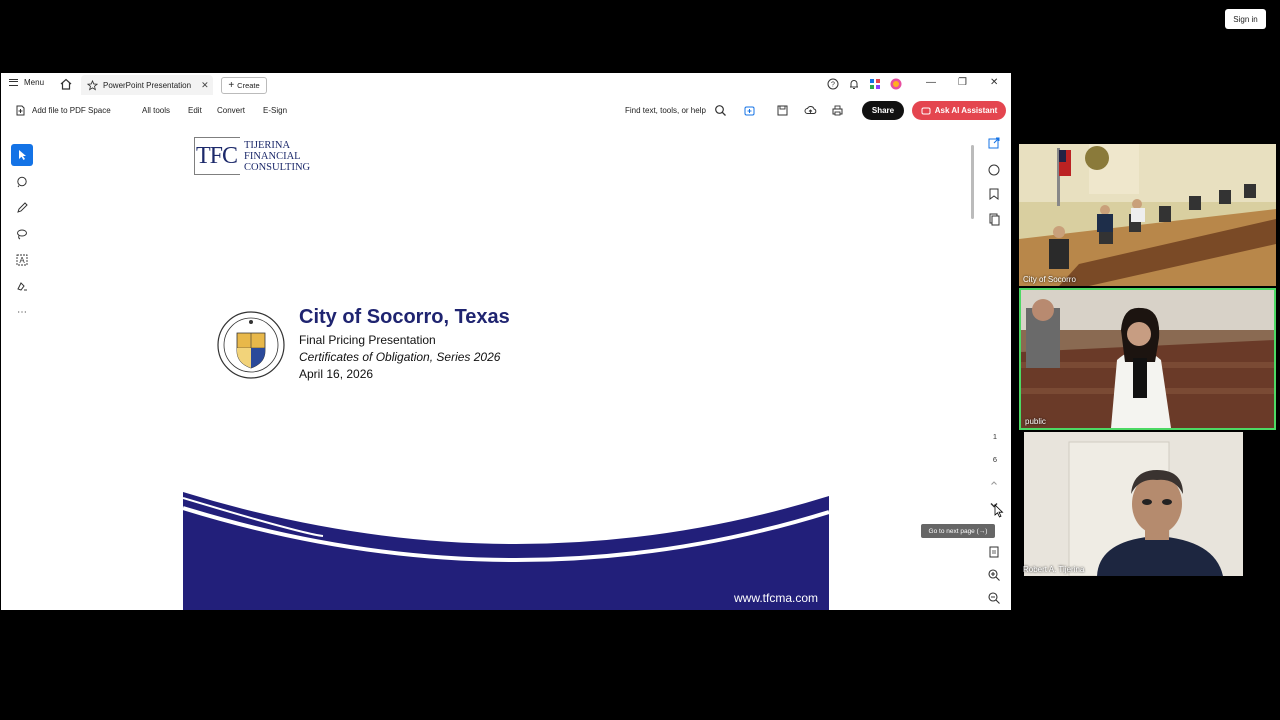  What do you see at coordinates (854, 84) in the screenshot?
I see `bell-icon` at bounding box center [854, 84].